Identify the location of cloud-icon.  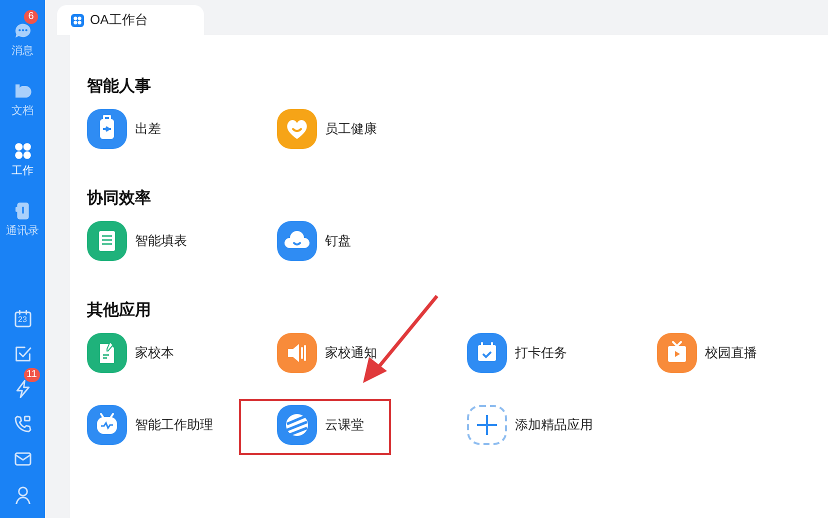
(297, 241).